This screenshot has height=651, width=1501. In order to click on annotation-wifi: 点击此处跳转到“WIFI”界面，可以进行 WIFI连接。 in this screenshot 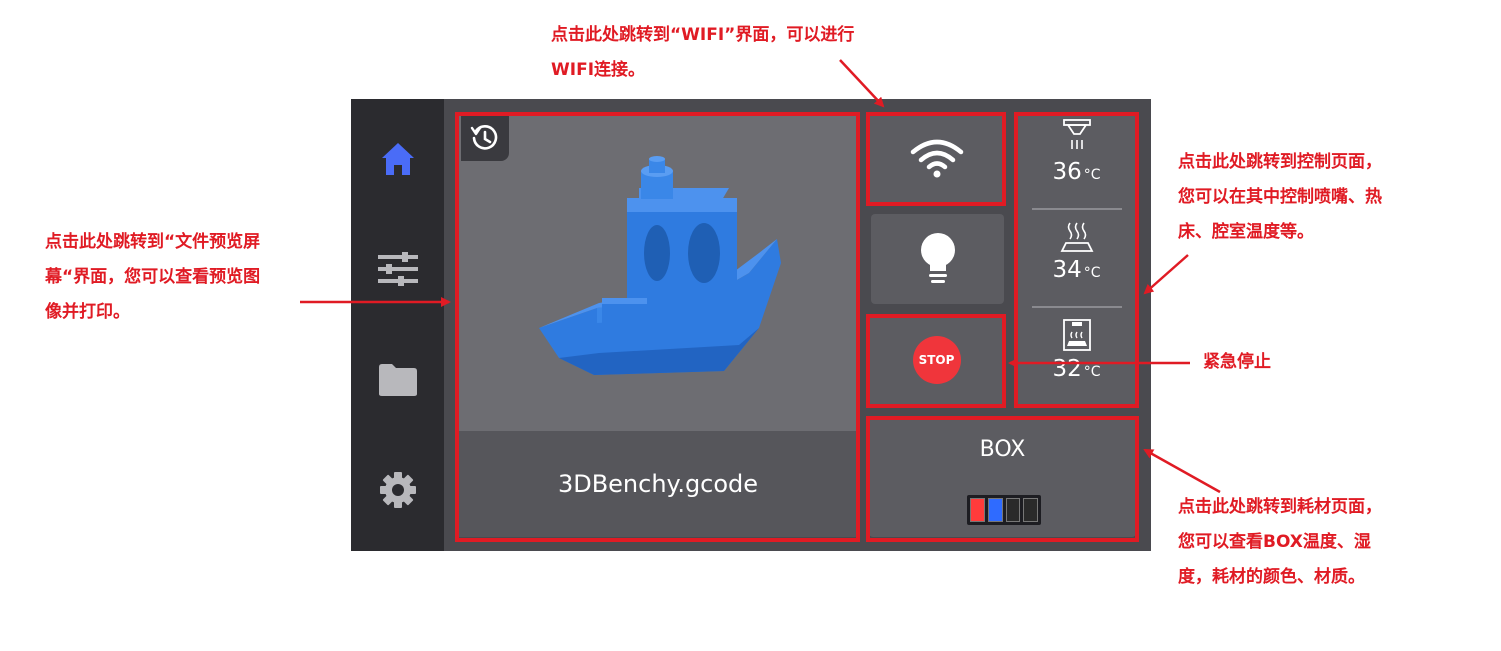, I will do `click(703, 52)`.